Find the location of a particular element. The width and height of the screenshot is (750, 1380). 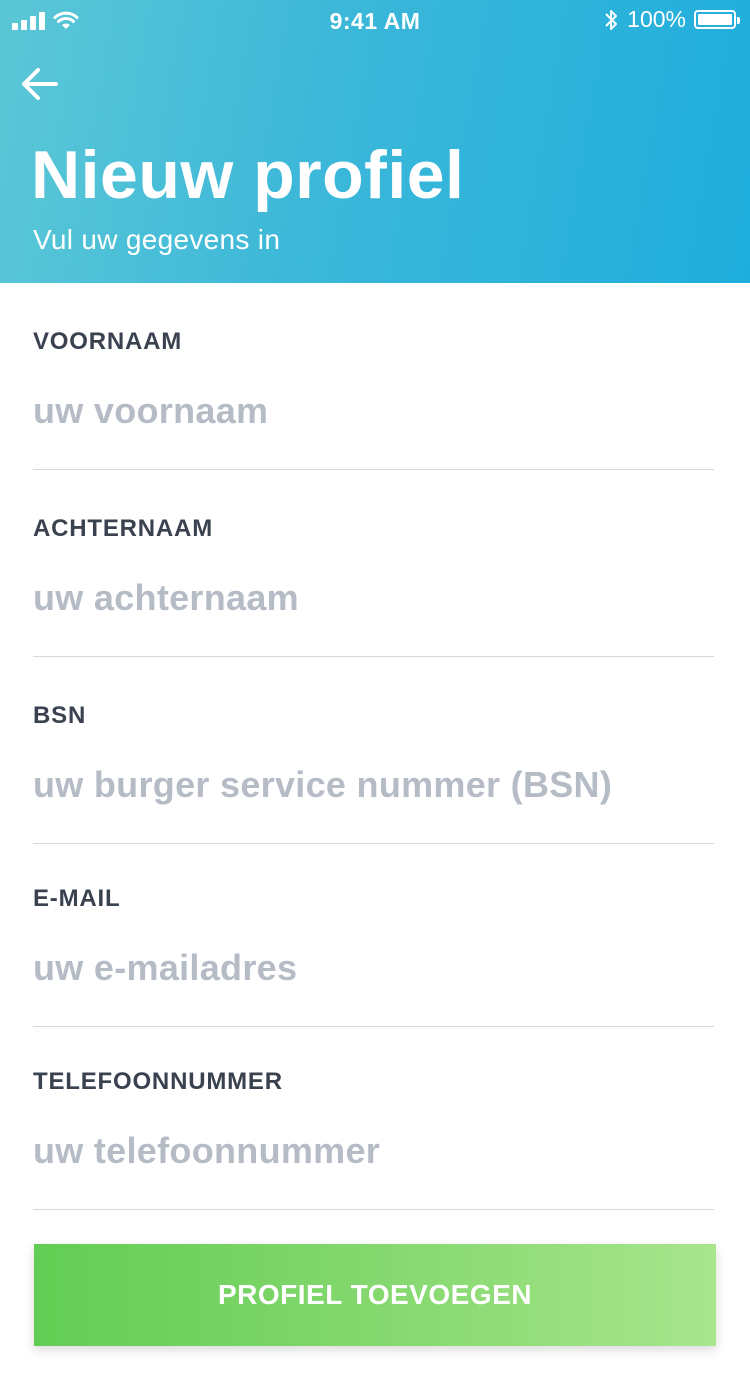

bluetooth-icon is located at coordinates (611, 19).